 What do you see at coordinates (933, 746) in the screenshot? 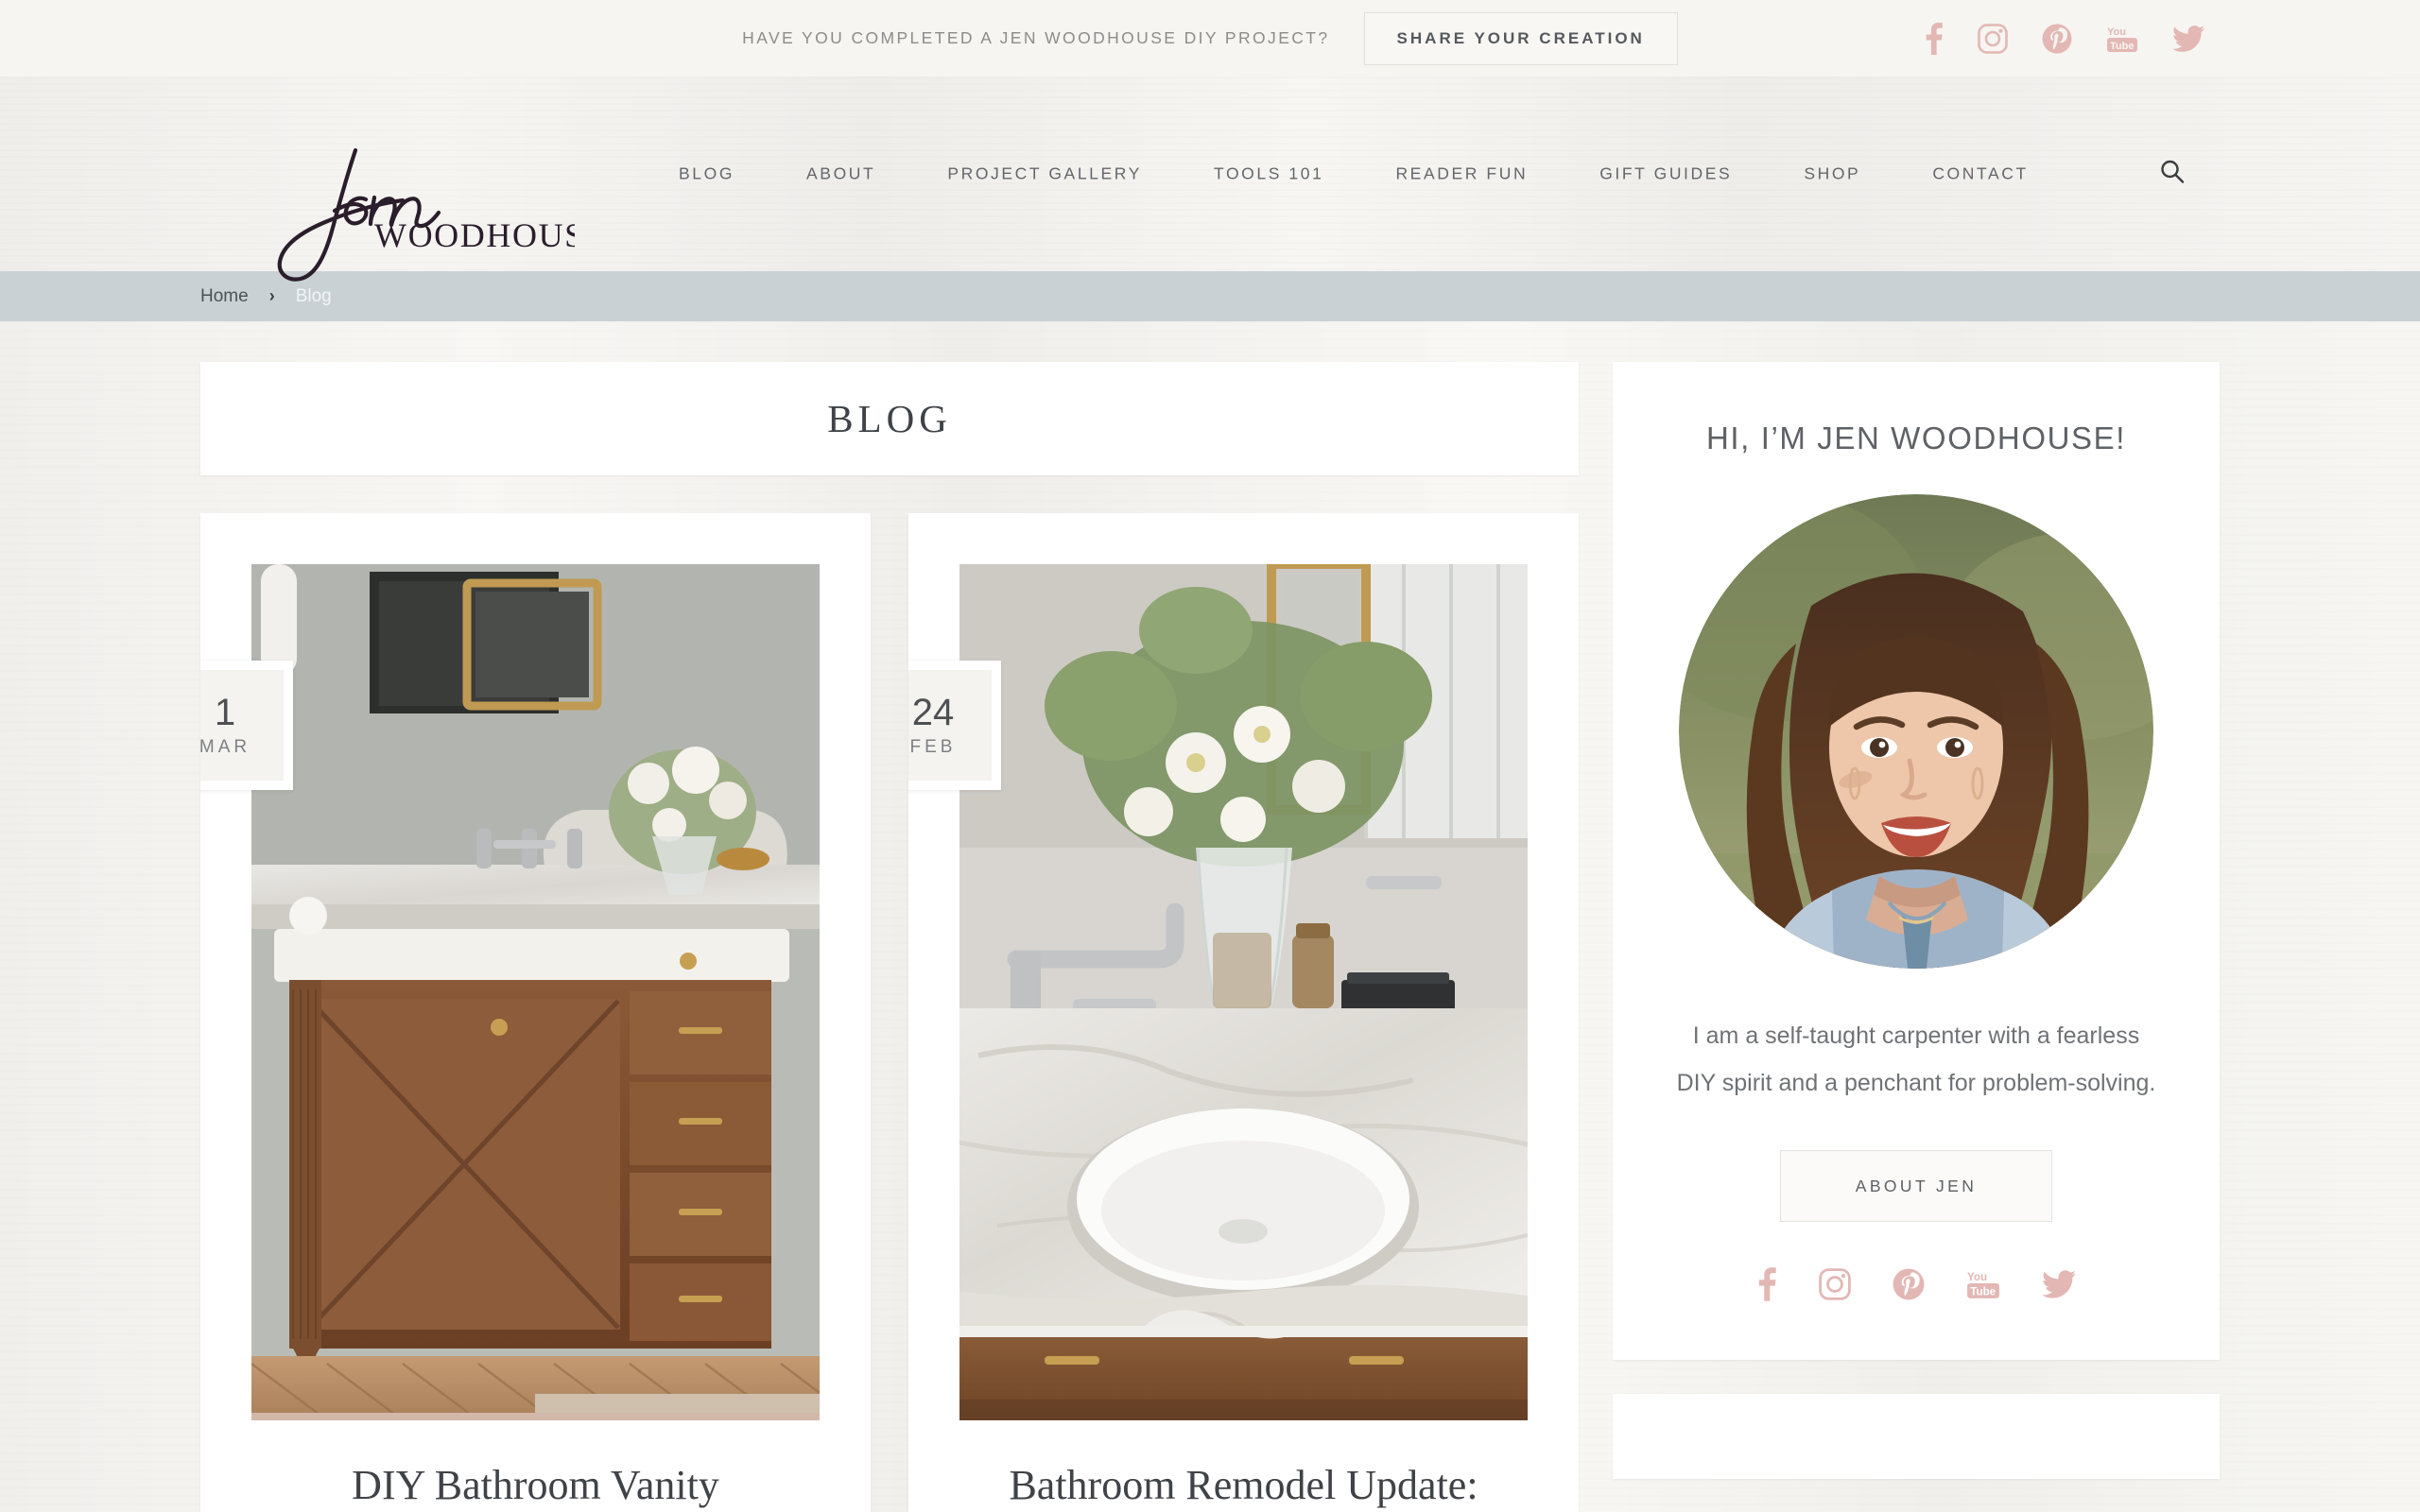
I see `post-date-month: FEB` at bounding box center [933, 746].